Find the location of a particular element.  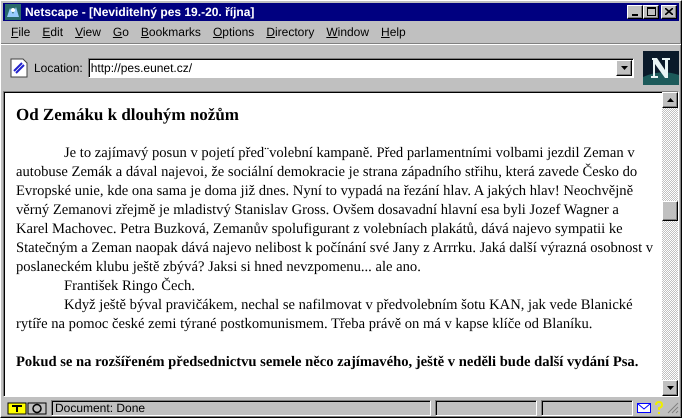

down-arrow-icon is located at coordinates (670, 388).